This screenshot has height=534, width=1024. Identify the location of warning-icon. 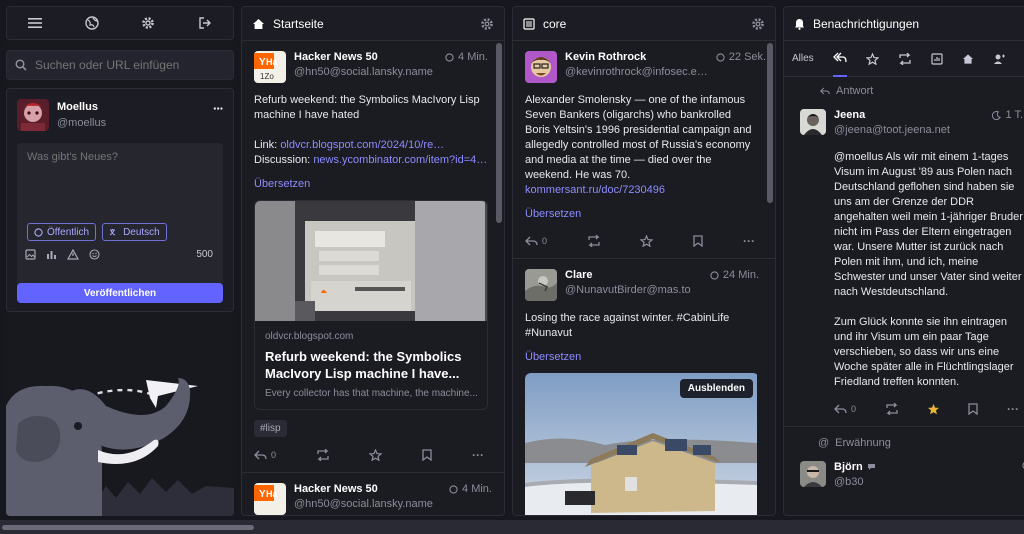
(73, 254).